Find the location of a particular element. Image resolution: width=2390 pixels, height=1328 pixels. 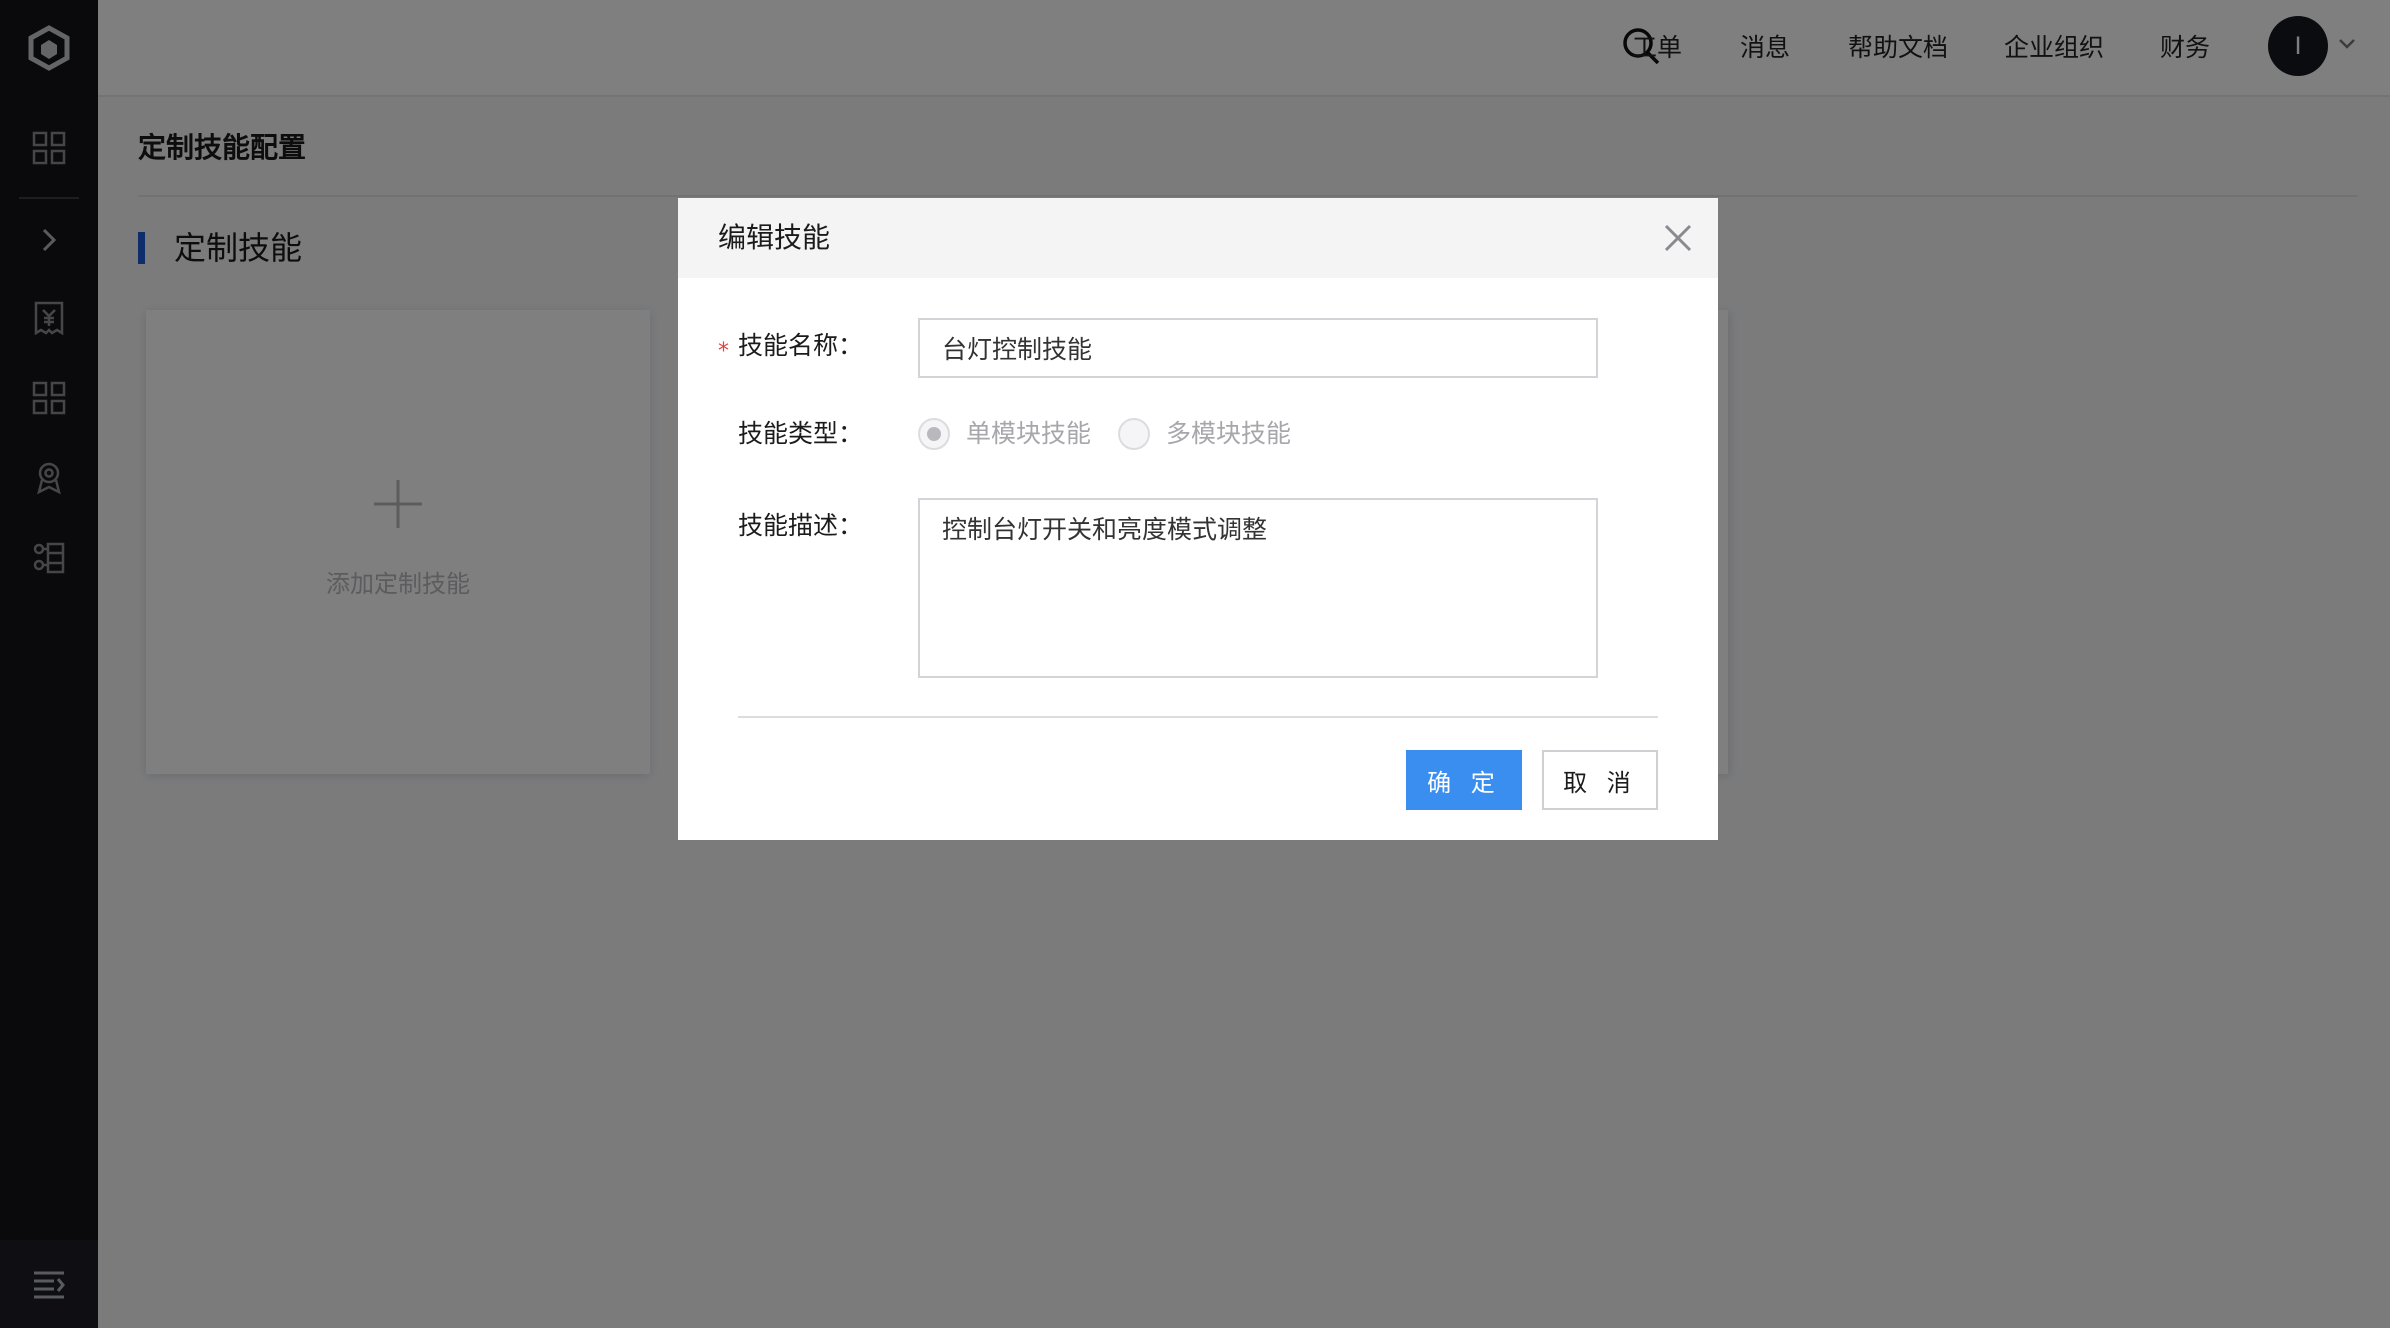

close-icon is located at coordinates (1678, 238).